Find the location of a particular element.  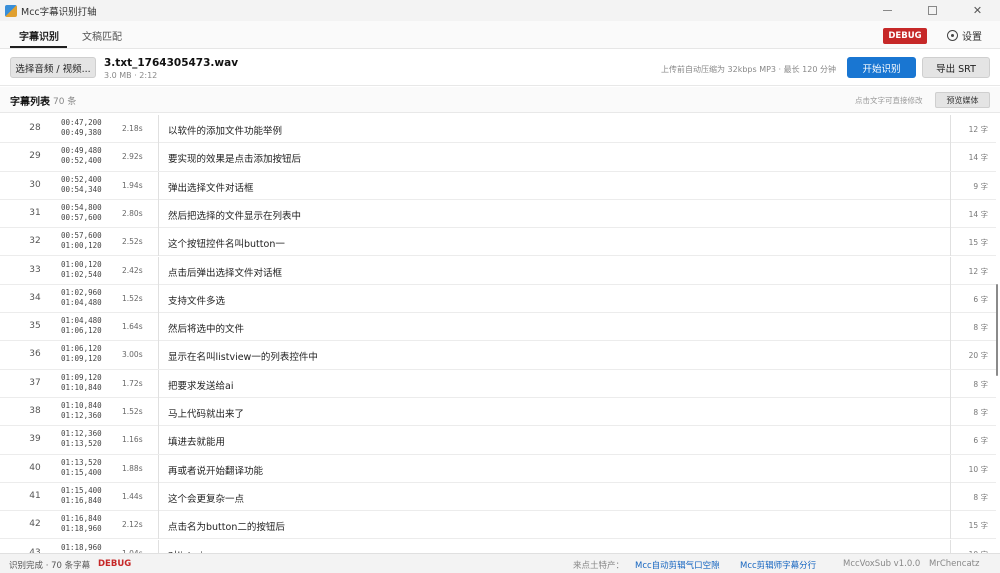

promo-label: 来点土特产： is located at coordinates (599, 566).